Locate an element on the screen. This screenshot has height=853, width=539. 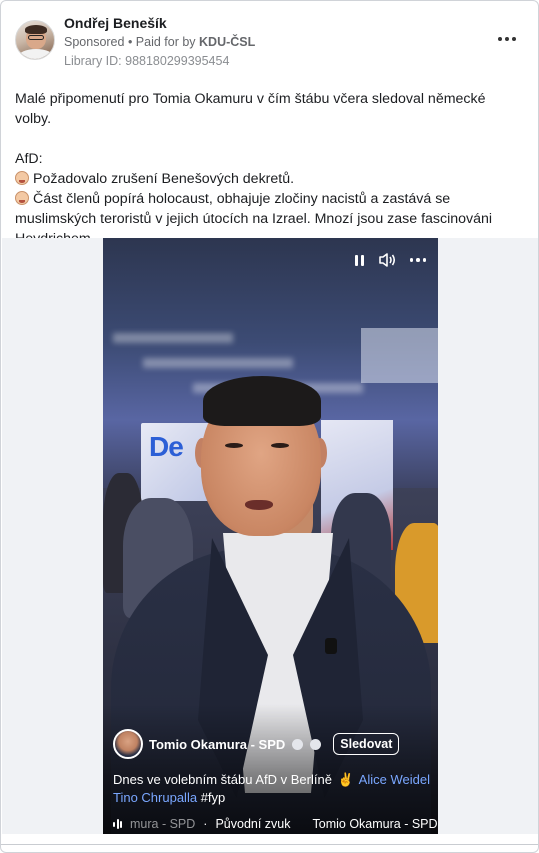
sponsored-meta: Sponsored • Paid for by KDU-ČSL is located at coordinates (159, 42).